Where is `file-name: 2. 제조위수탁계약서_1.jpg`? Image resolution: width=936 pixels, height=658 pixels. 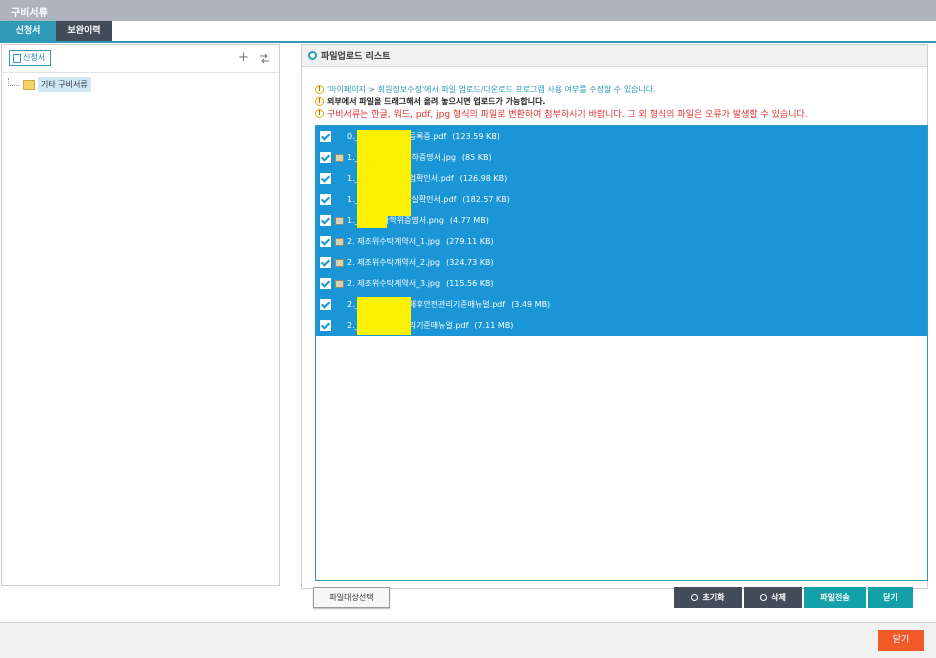 file-name: 2. 제조위수탁계약서_1.jpg is located at coordinates (394, 241).